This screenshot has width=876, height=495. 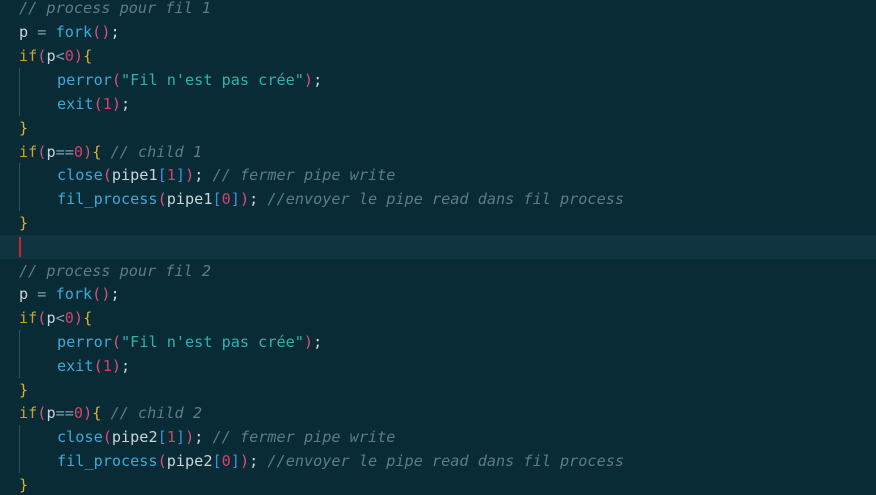 What do you see at coordinates (438, 413) in the screenshot?
I see `code-line: if(p==0){ // child 2` at bounding box center [438, 413].